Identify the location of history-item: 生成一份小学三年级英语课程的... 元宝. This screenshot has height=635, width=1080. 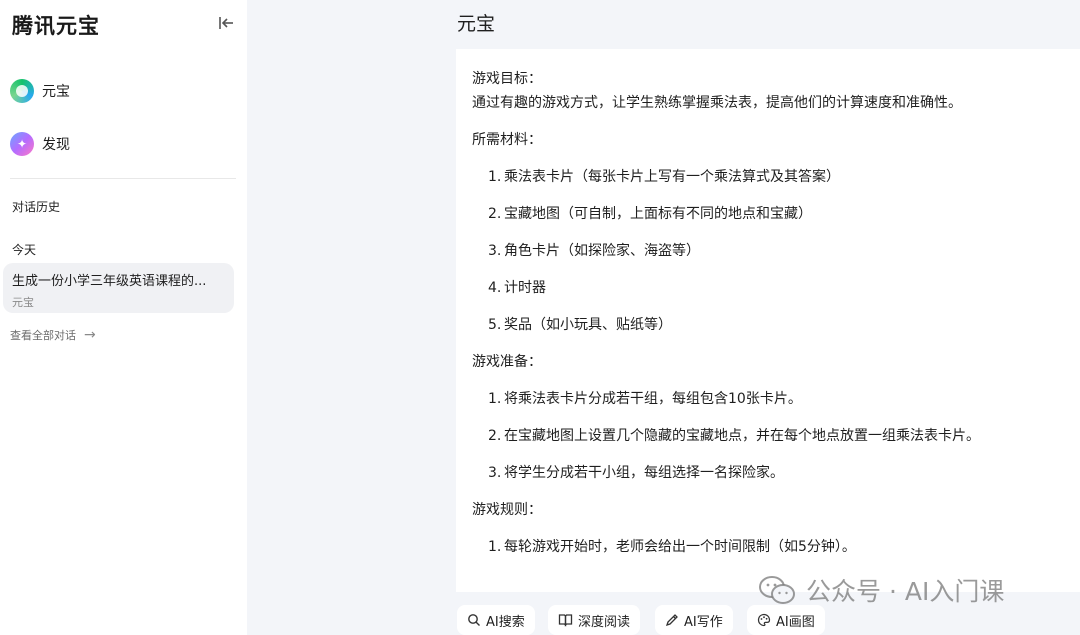
(118, 288).